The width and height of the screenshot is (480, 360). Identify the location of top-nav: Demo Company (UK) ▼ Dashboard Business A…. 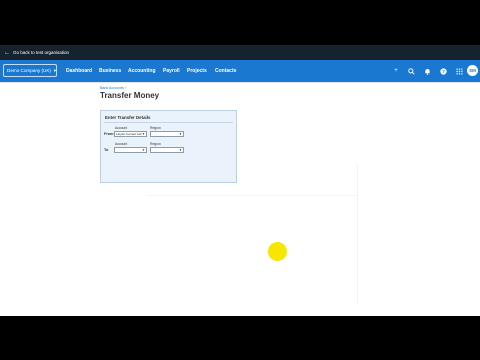
(240, 71).